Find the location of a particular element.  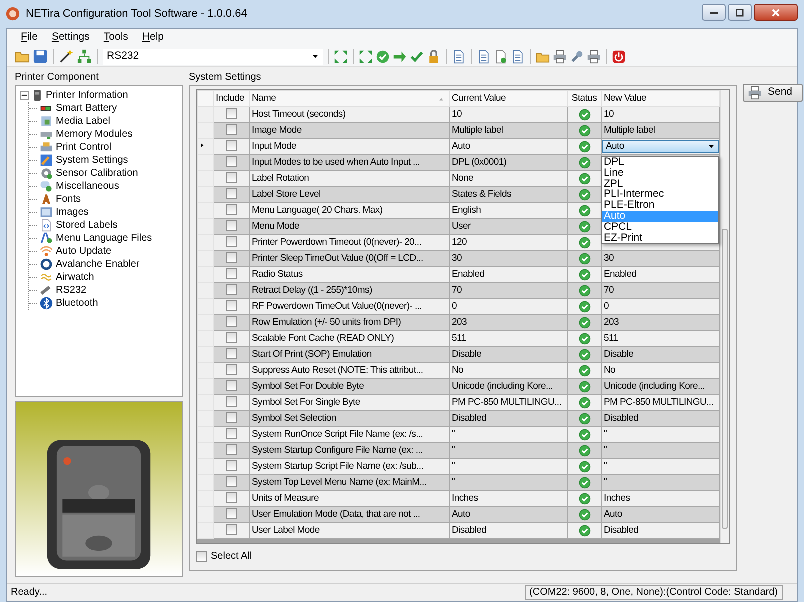

row-header is located at coordinates (206, 146).